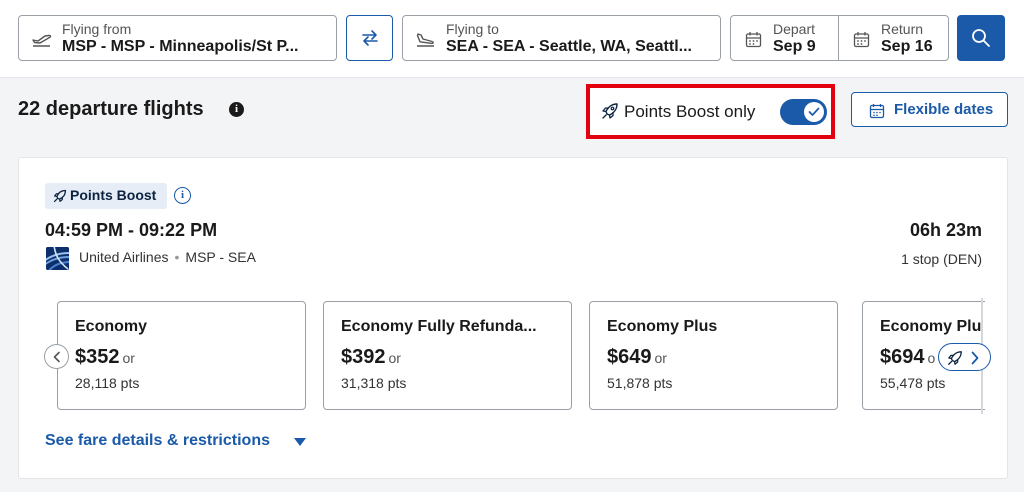 The width and height of the screenshot is (1024, 492). I want to click on return-date-field: Return Sep 16, so click(893, 38).